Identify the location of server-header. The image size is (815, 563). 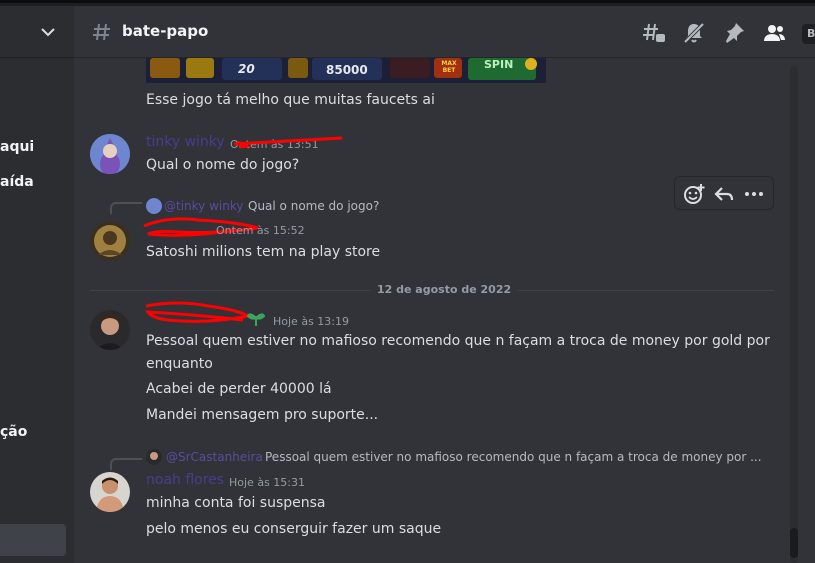
(37, 32).